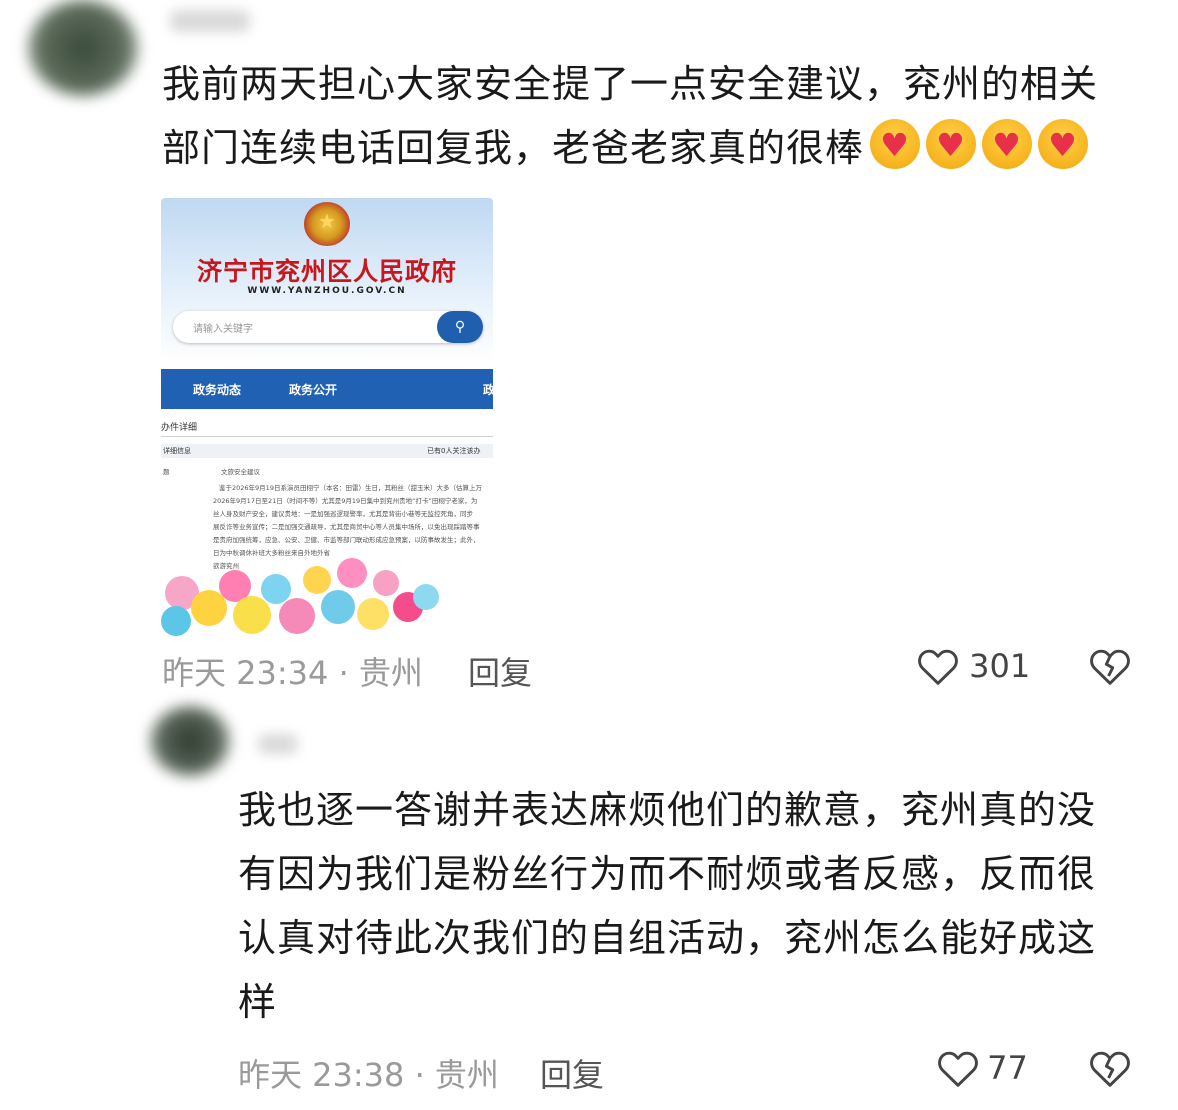  Describe the element at coordinates (1000, 666) in the screenshot. I see `like-count: 301` at that location.